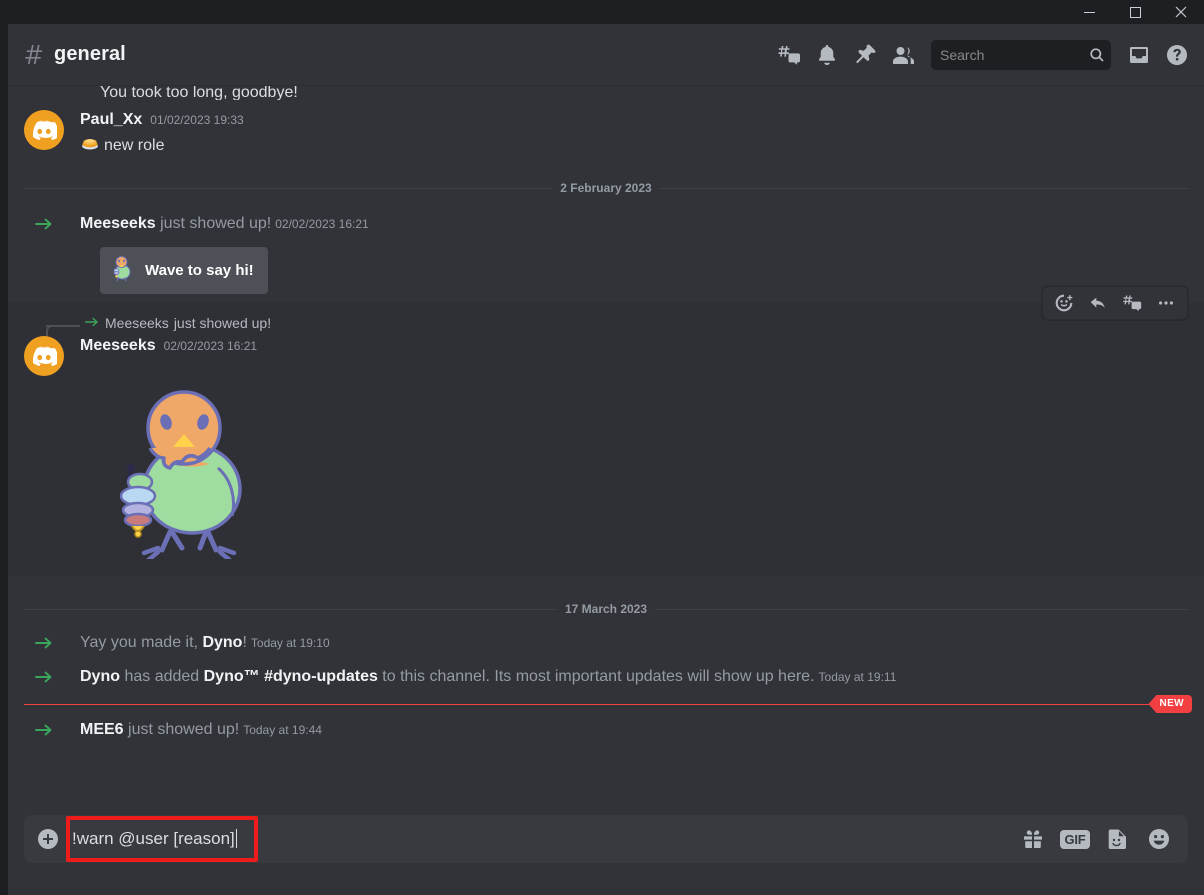 This screenshot has width=1204, height=895. What do you see at coordinates (180, 477) in the screenshot?
I see `bird-mascot-image` at bounding box center [180, 477].